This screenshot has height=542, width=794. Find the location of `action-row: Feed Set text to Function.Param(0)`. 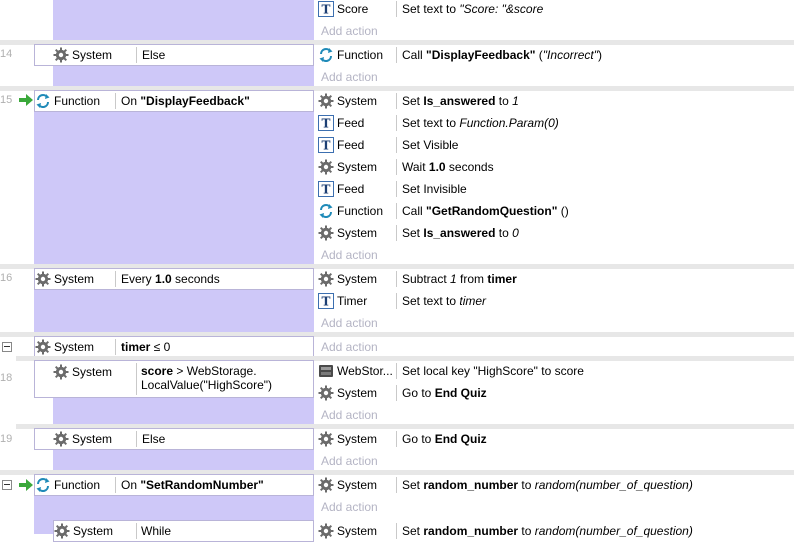

action-row: Feed Set text to Function.Param(0) is located at coordinates (555, 123).